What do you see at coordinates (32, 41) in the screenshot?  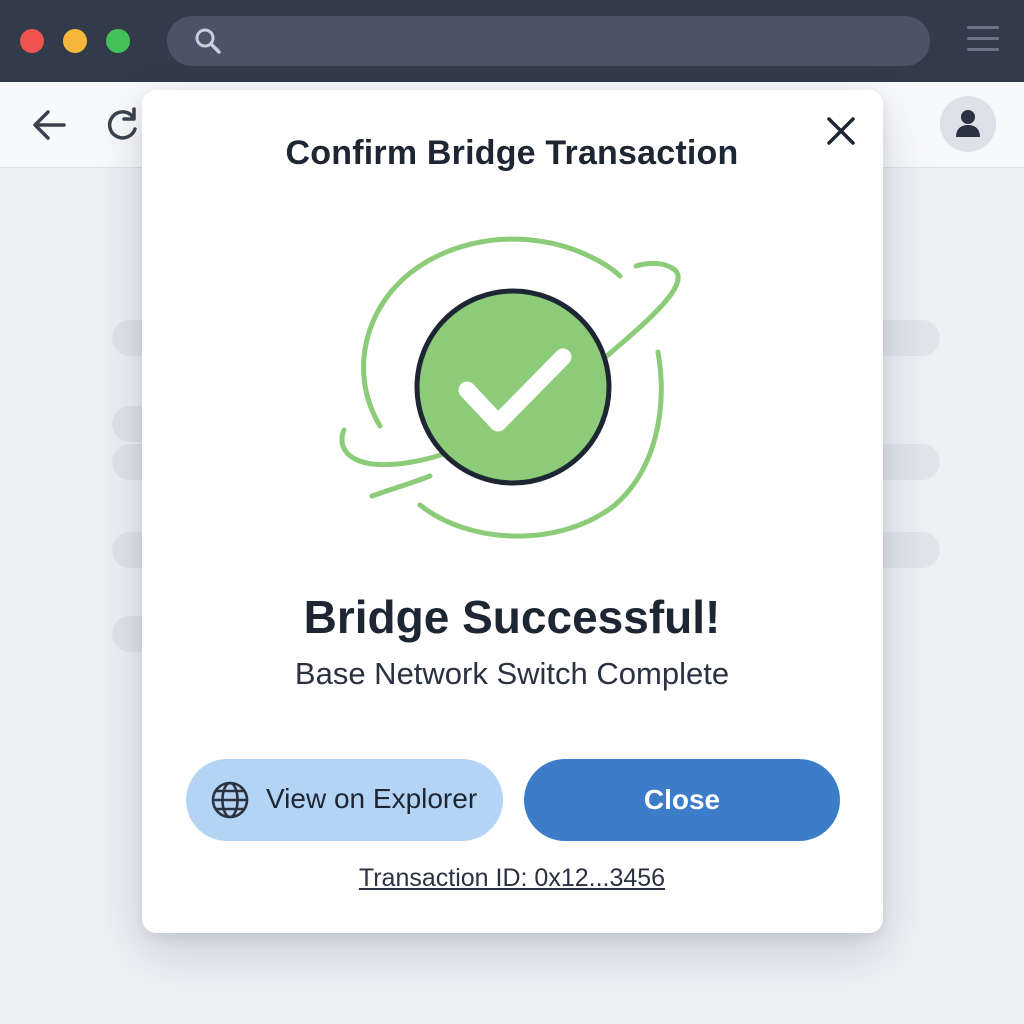 I see `window-close-button` at bounding box center [32, 41].